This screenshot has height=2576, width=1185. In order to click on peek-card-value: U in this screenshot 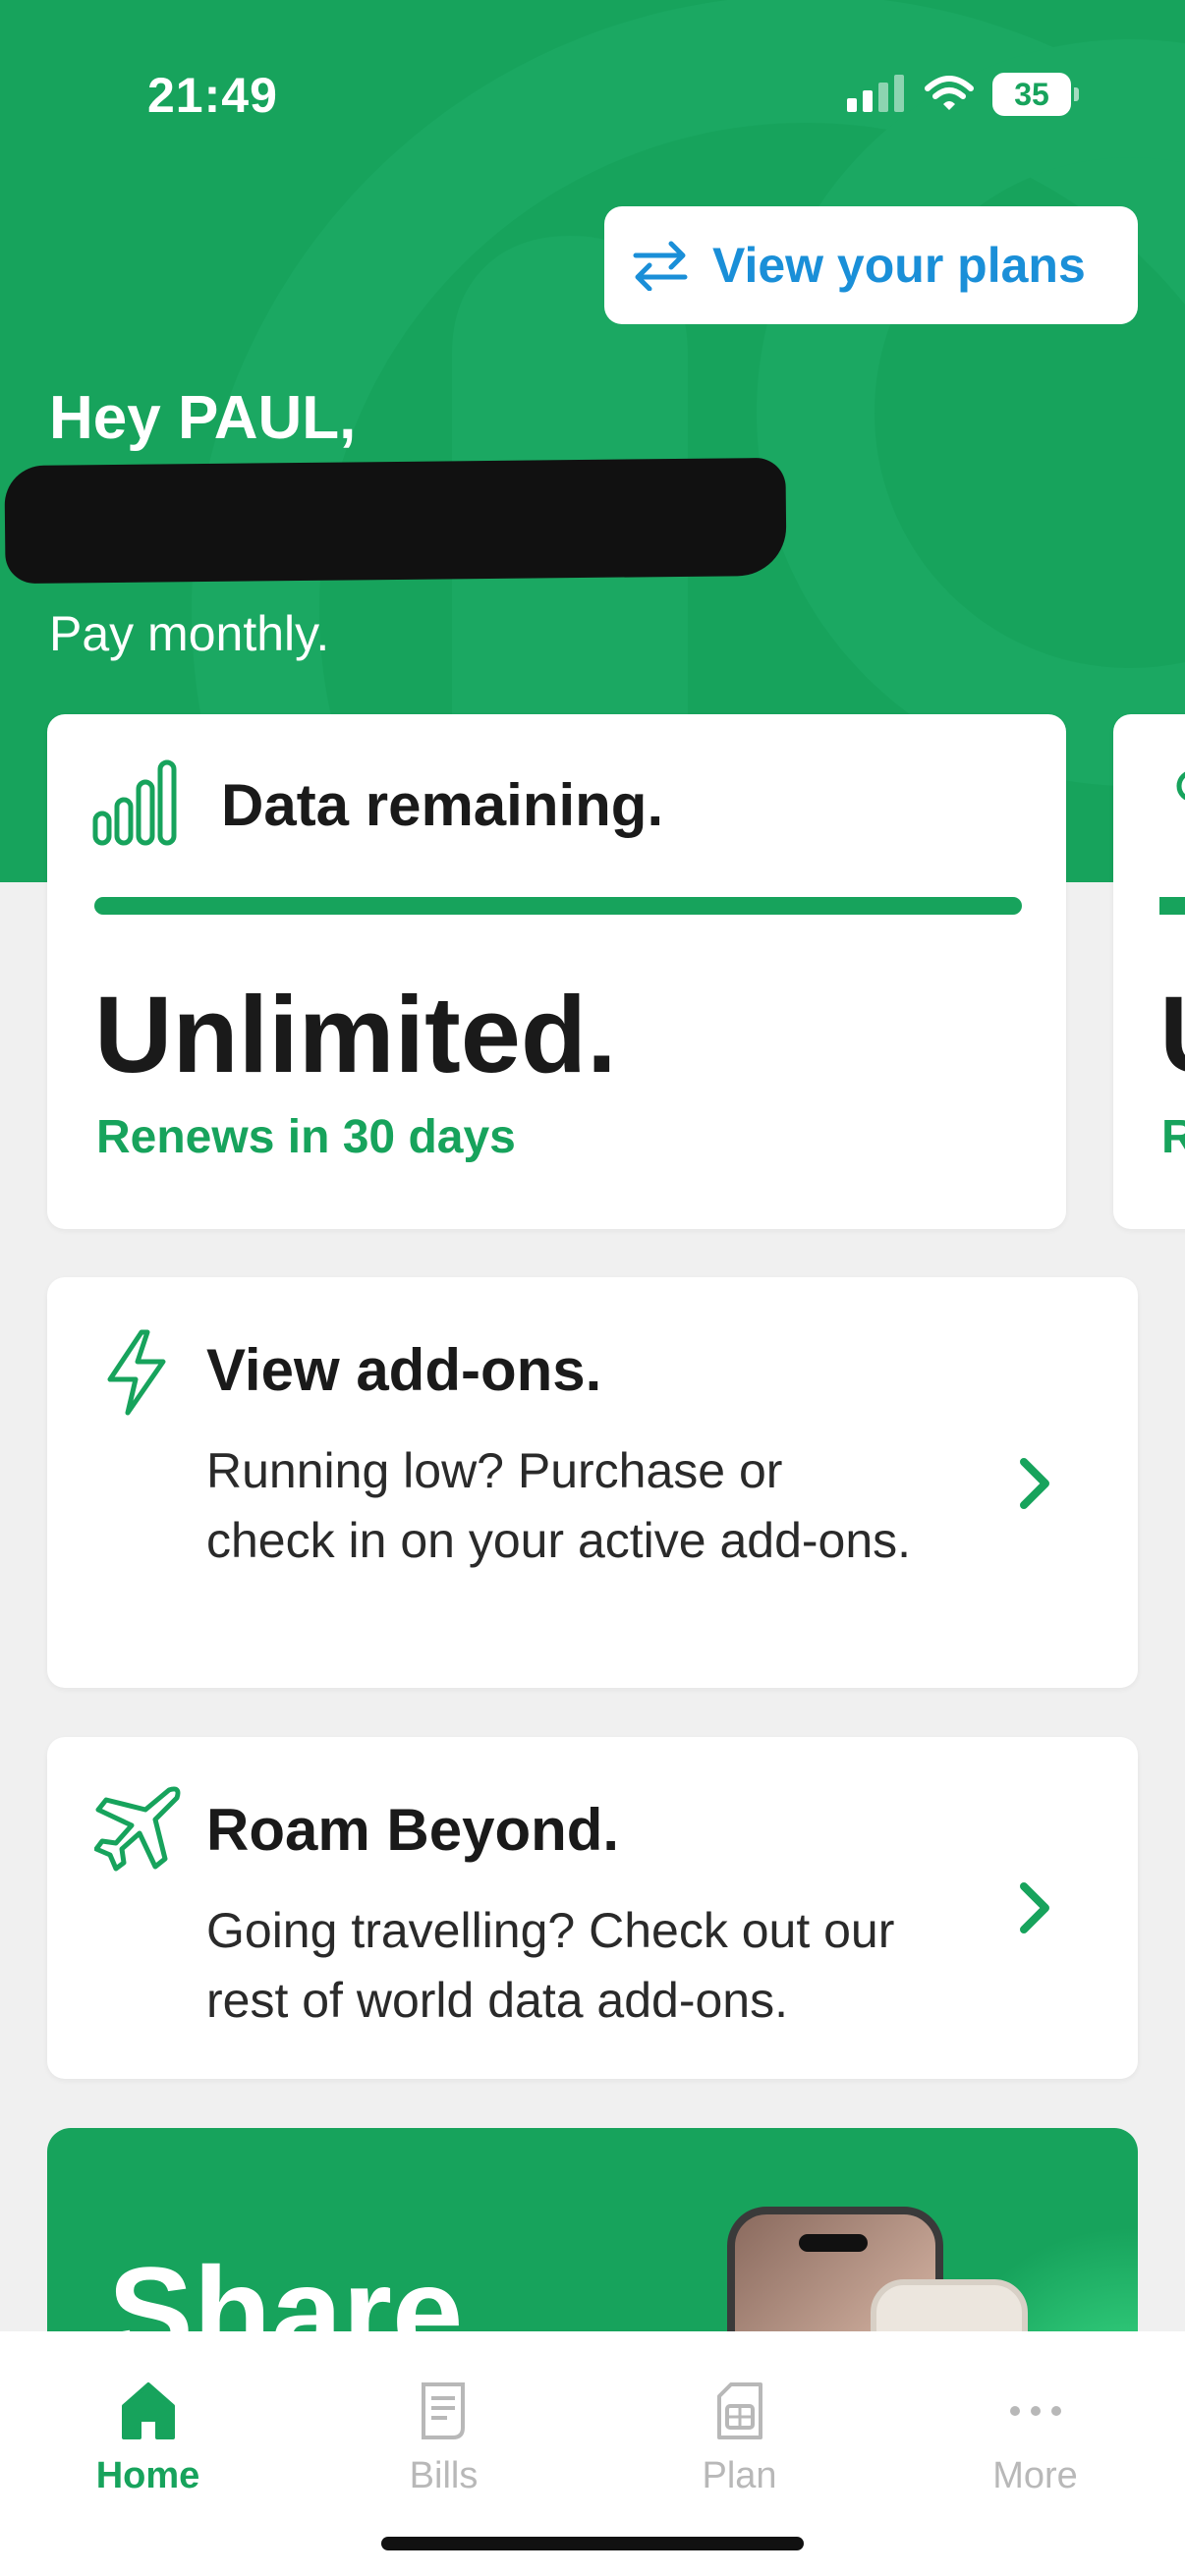, I will do `click(1172, 1035)`.